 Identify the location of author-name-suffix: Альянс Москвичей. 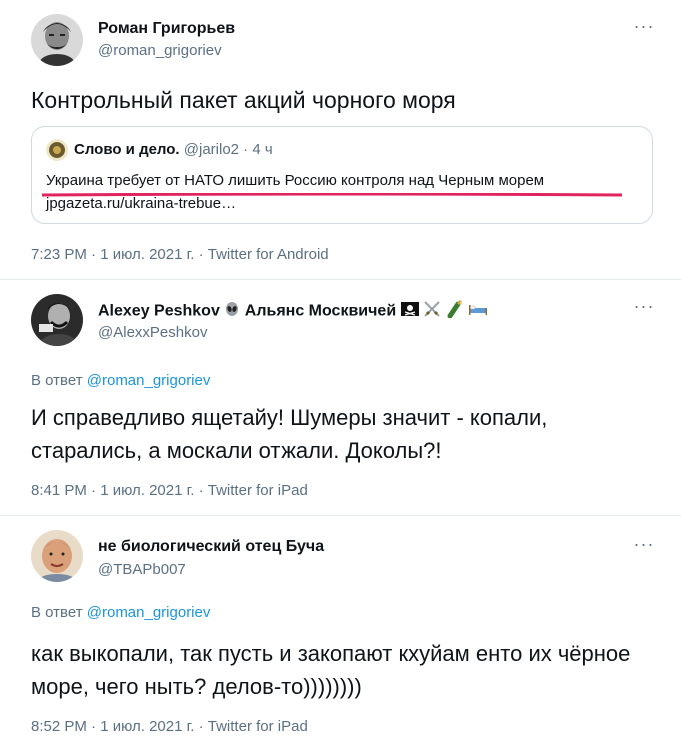
(320, 311).